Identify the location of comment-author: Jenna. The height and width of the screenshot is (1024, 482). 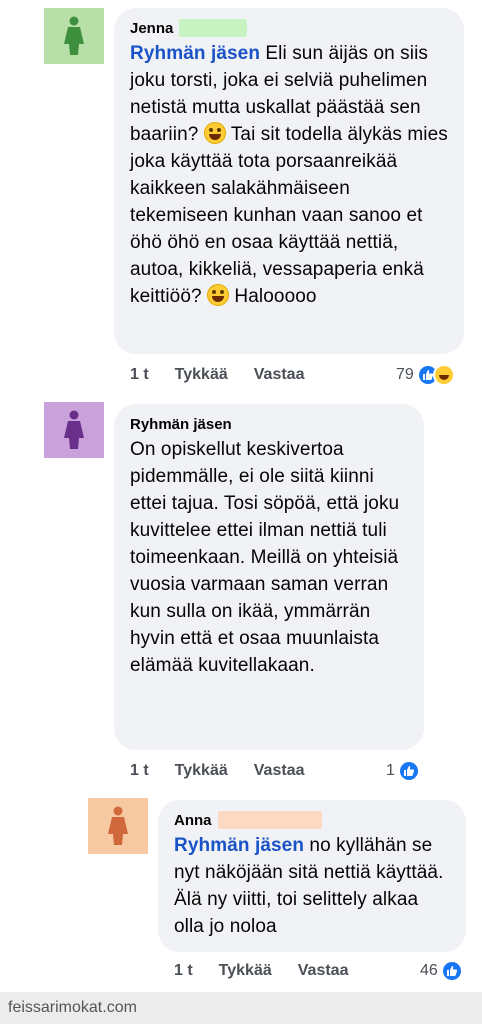
(290, 28).